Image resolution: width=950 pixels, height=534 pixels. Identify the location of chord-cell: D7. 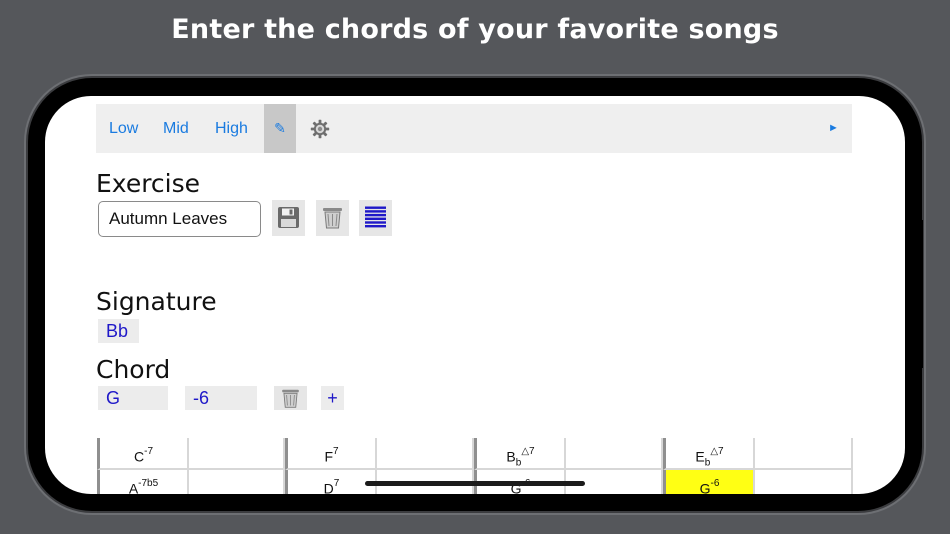
(331, 482).